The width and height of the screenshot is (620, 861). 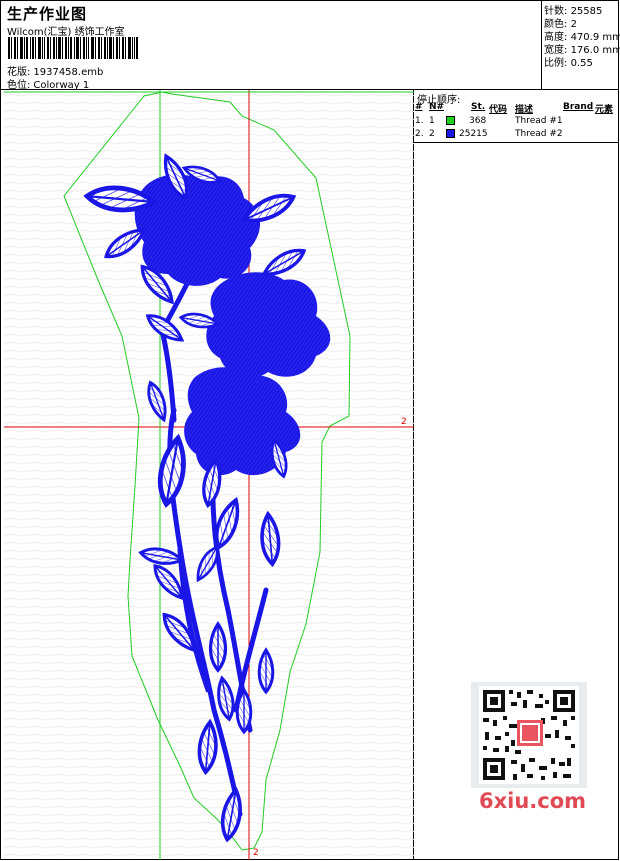 What do you see at coordinates (73, 48) in the screenshot?
I see `barcode-image` at bounding box center [73, 48].